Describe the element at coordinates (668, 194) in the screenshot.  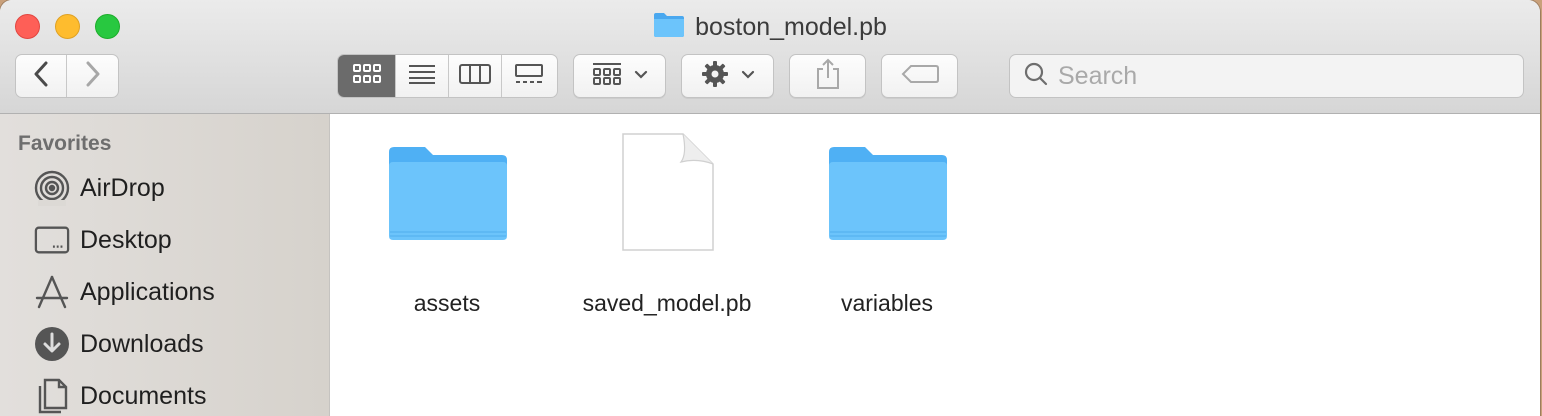
I see `document-icon` at that location.